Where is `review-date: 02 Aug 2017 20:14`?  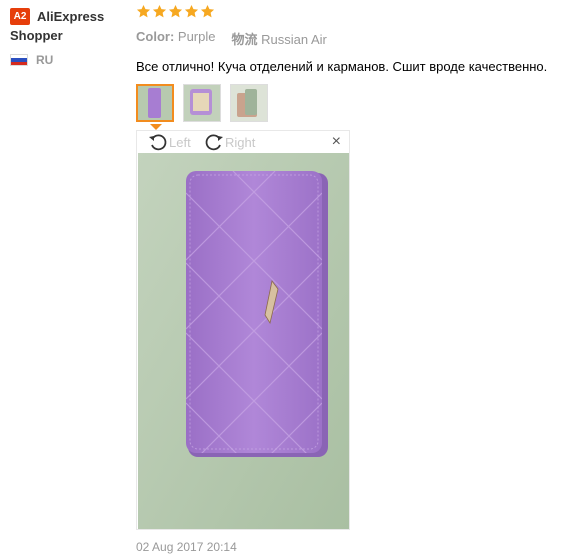
review-date: 02 Aug 2017 20:14 is located at coordinates (186, 547).